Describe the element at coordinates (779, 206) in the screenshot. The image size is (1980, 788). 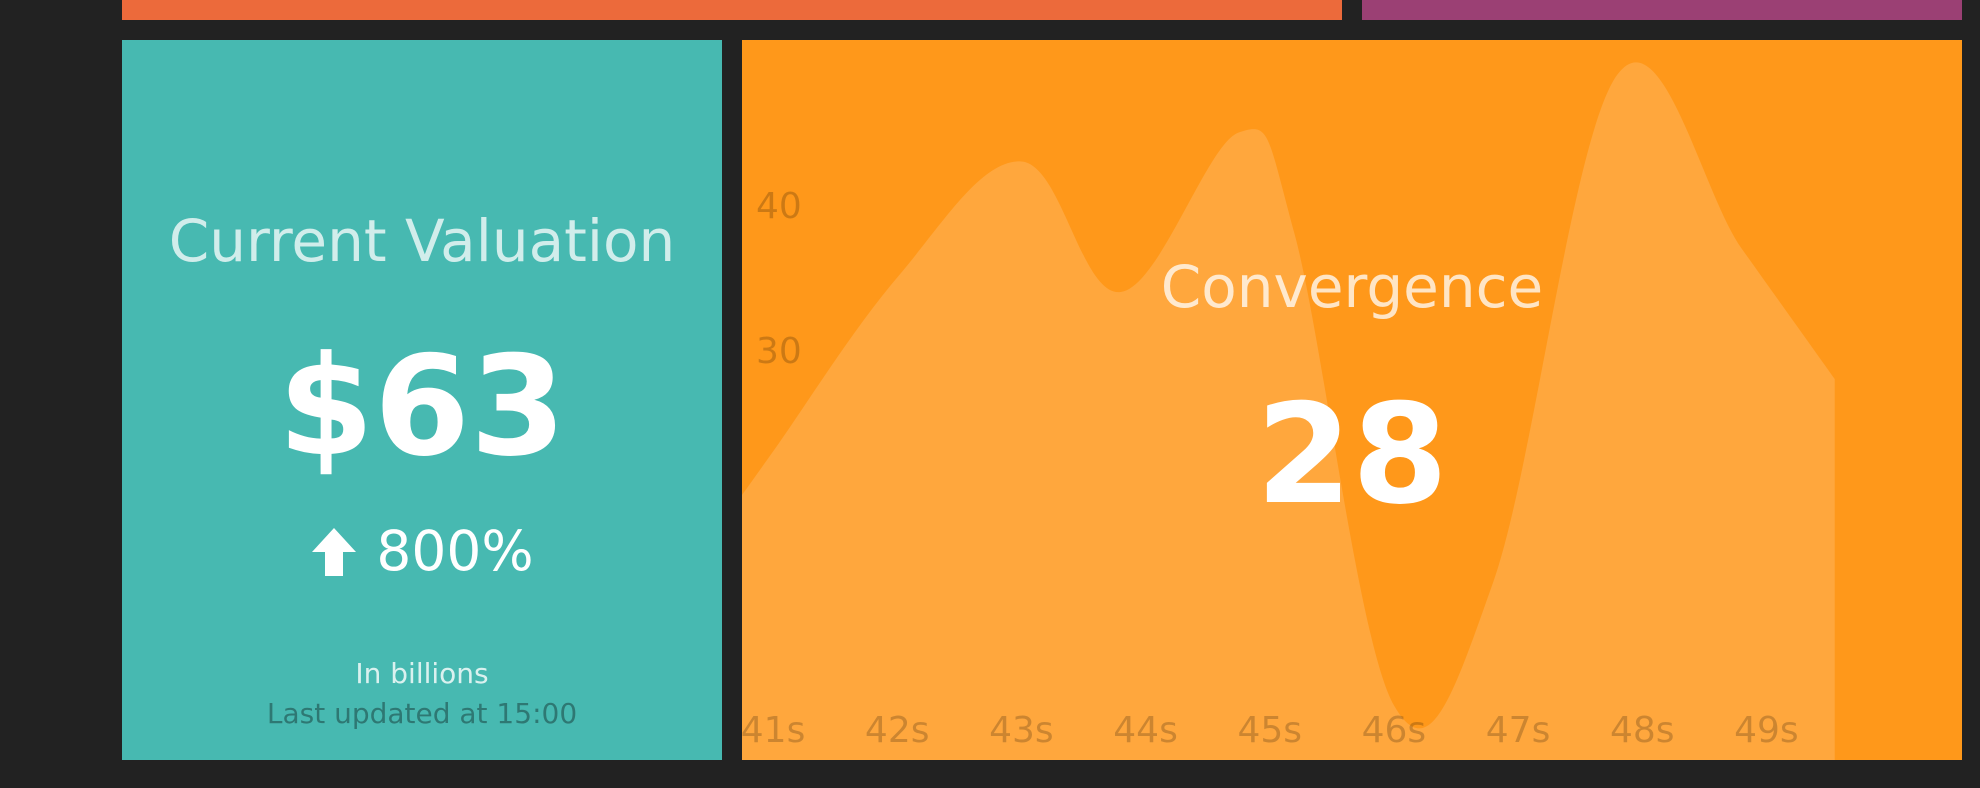
I see `y-tick-label: 40` at that location.